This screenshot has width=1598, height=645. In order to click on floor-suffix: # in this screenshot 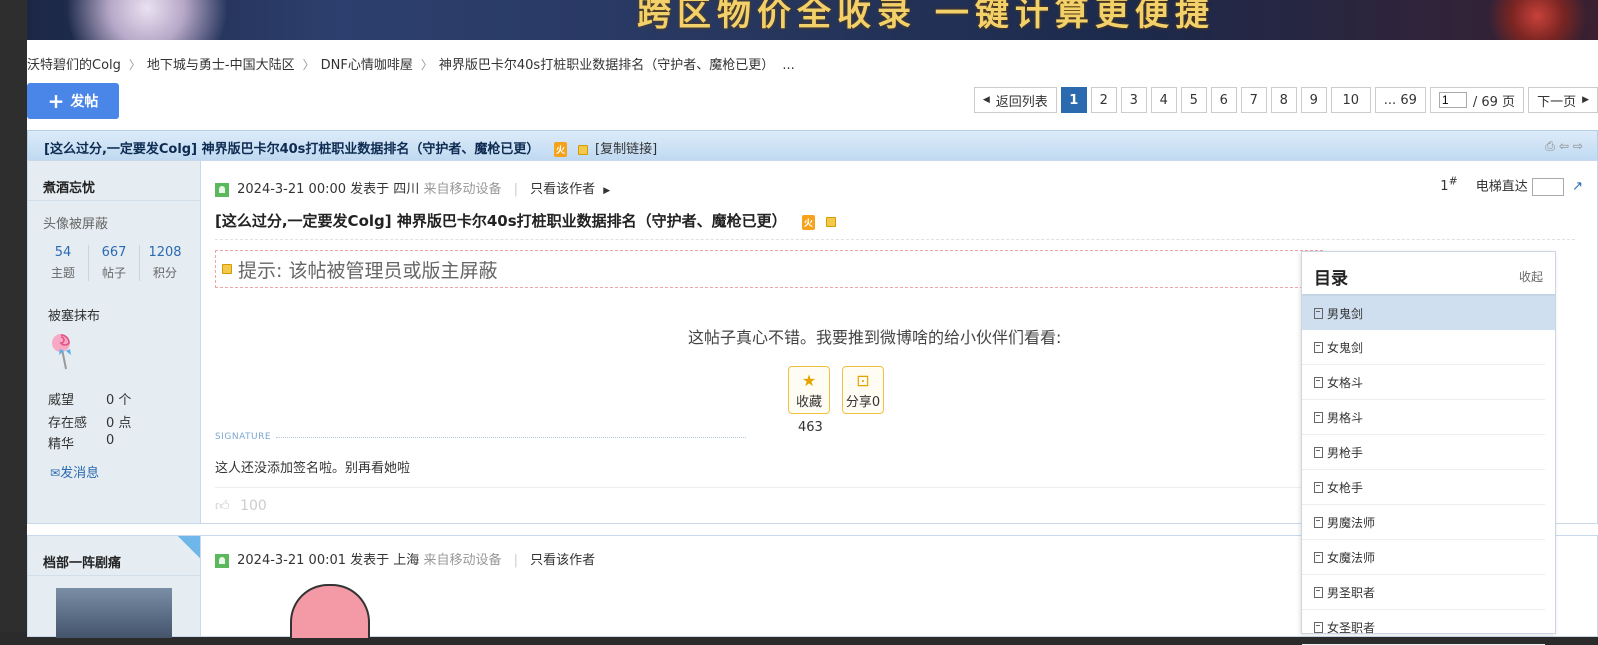, I will do `click(1453, 181)`.